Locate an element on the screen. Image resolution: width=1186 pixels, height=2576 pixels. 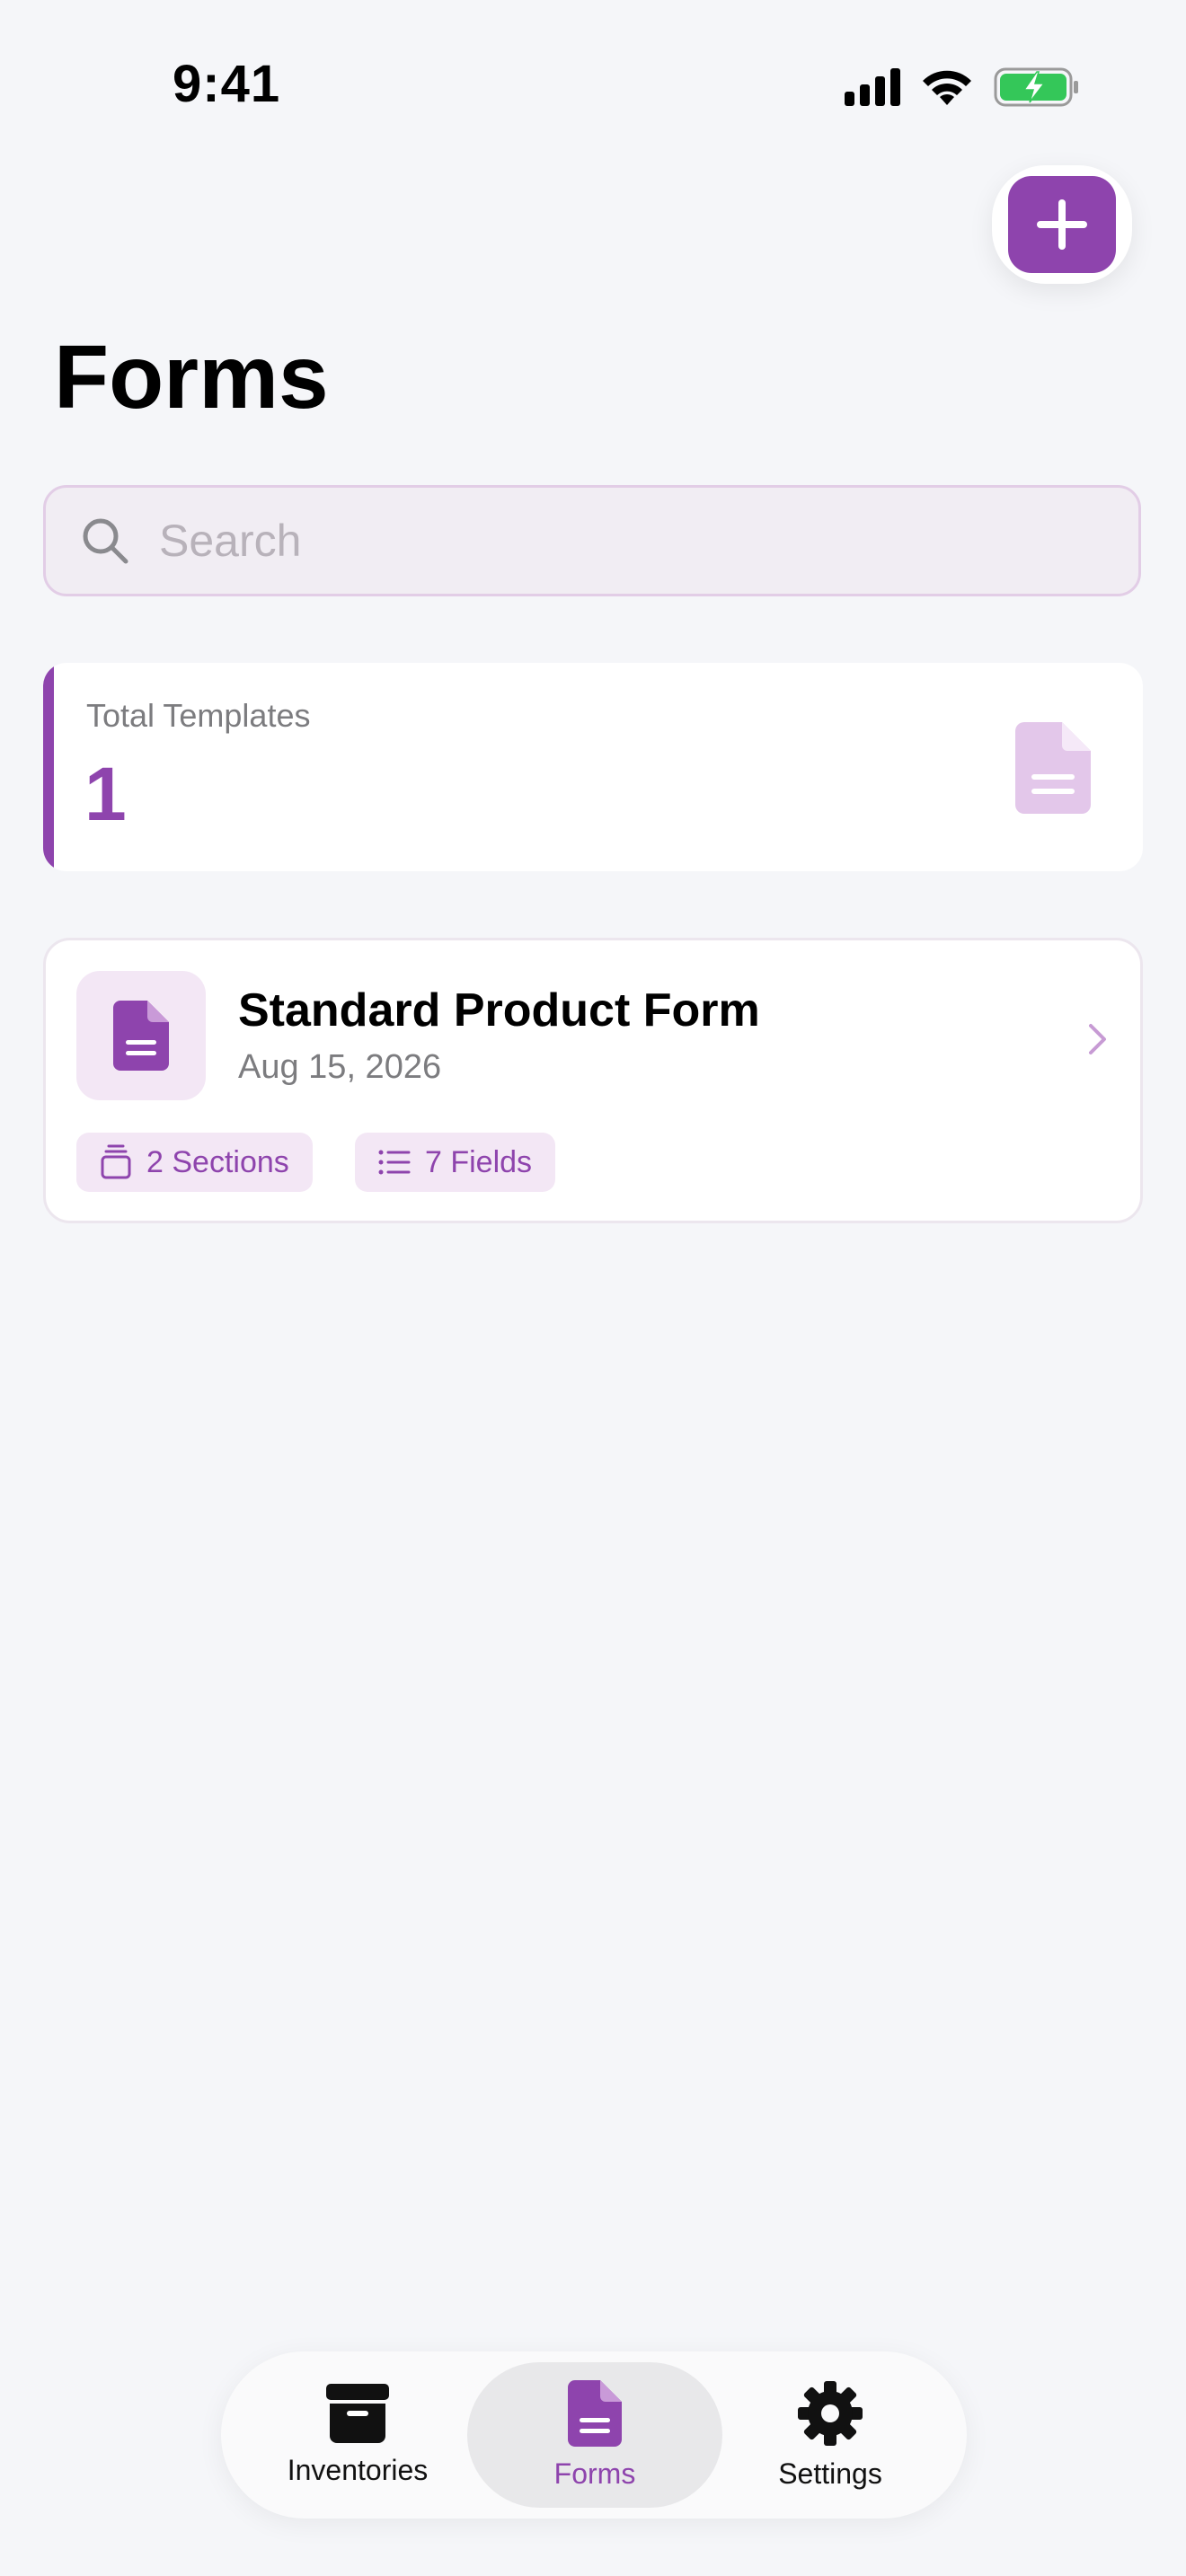
wifi-icon is located at coordinates (947, 87).